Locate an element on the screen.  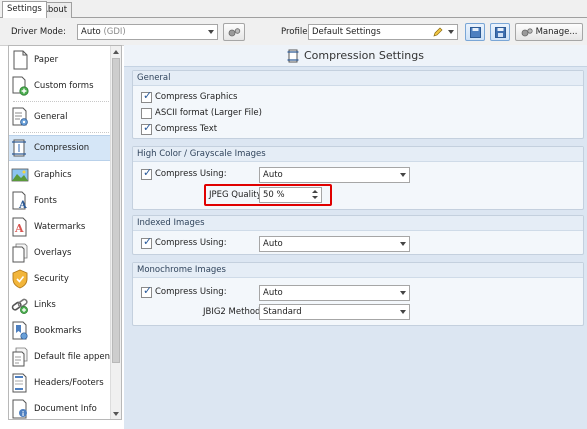
driver-mode-value: Auto is located at coordinates (91, 32).